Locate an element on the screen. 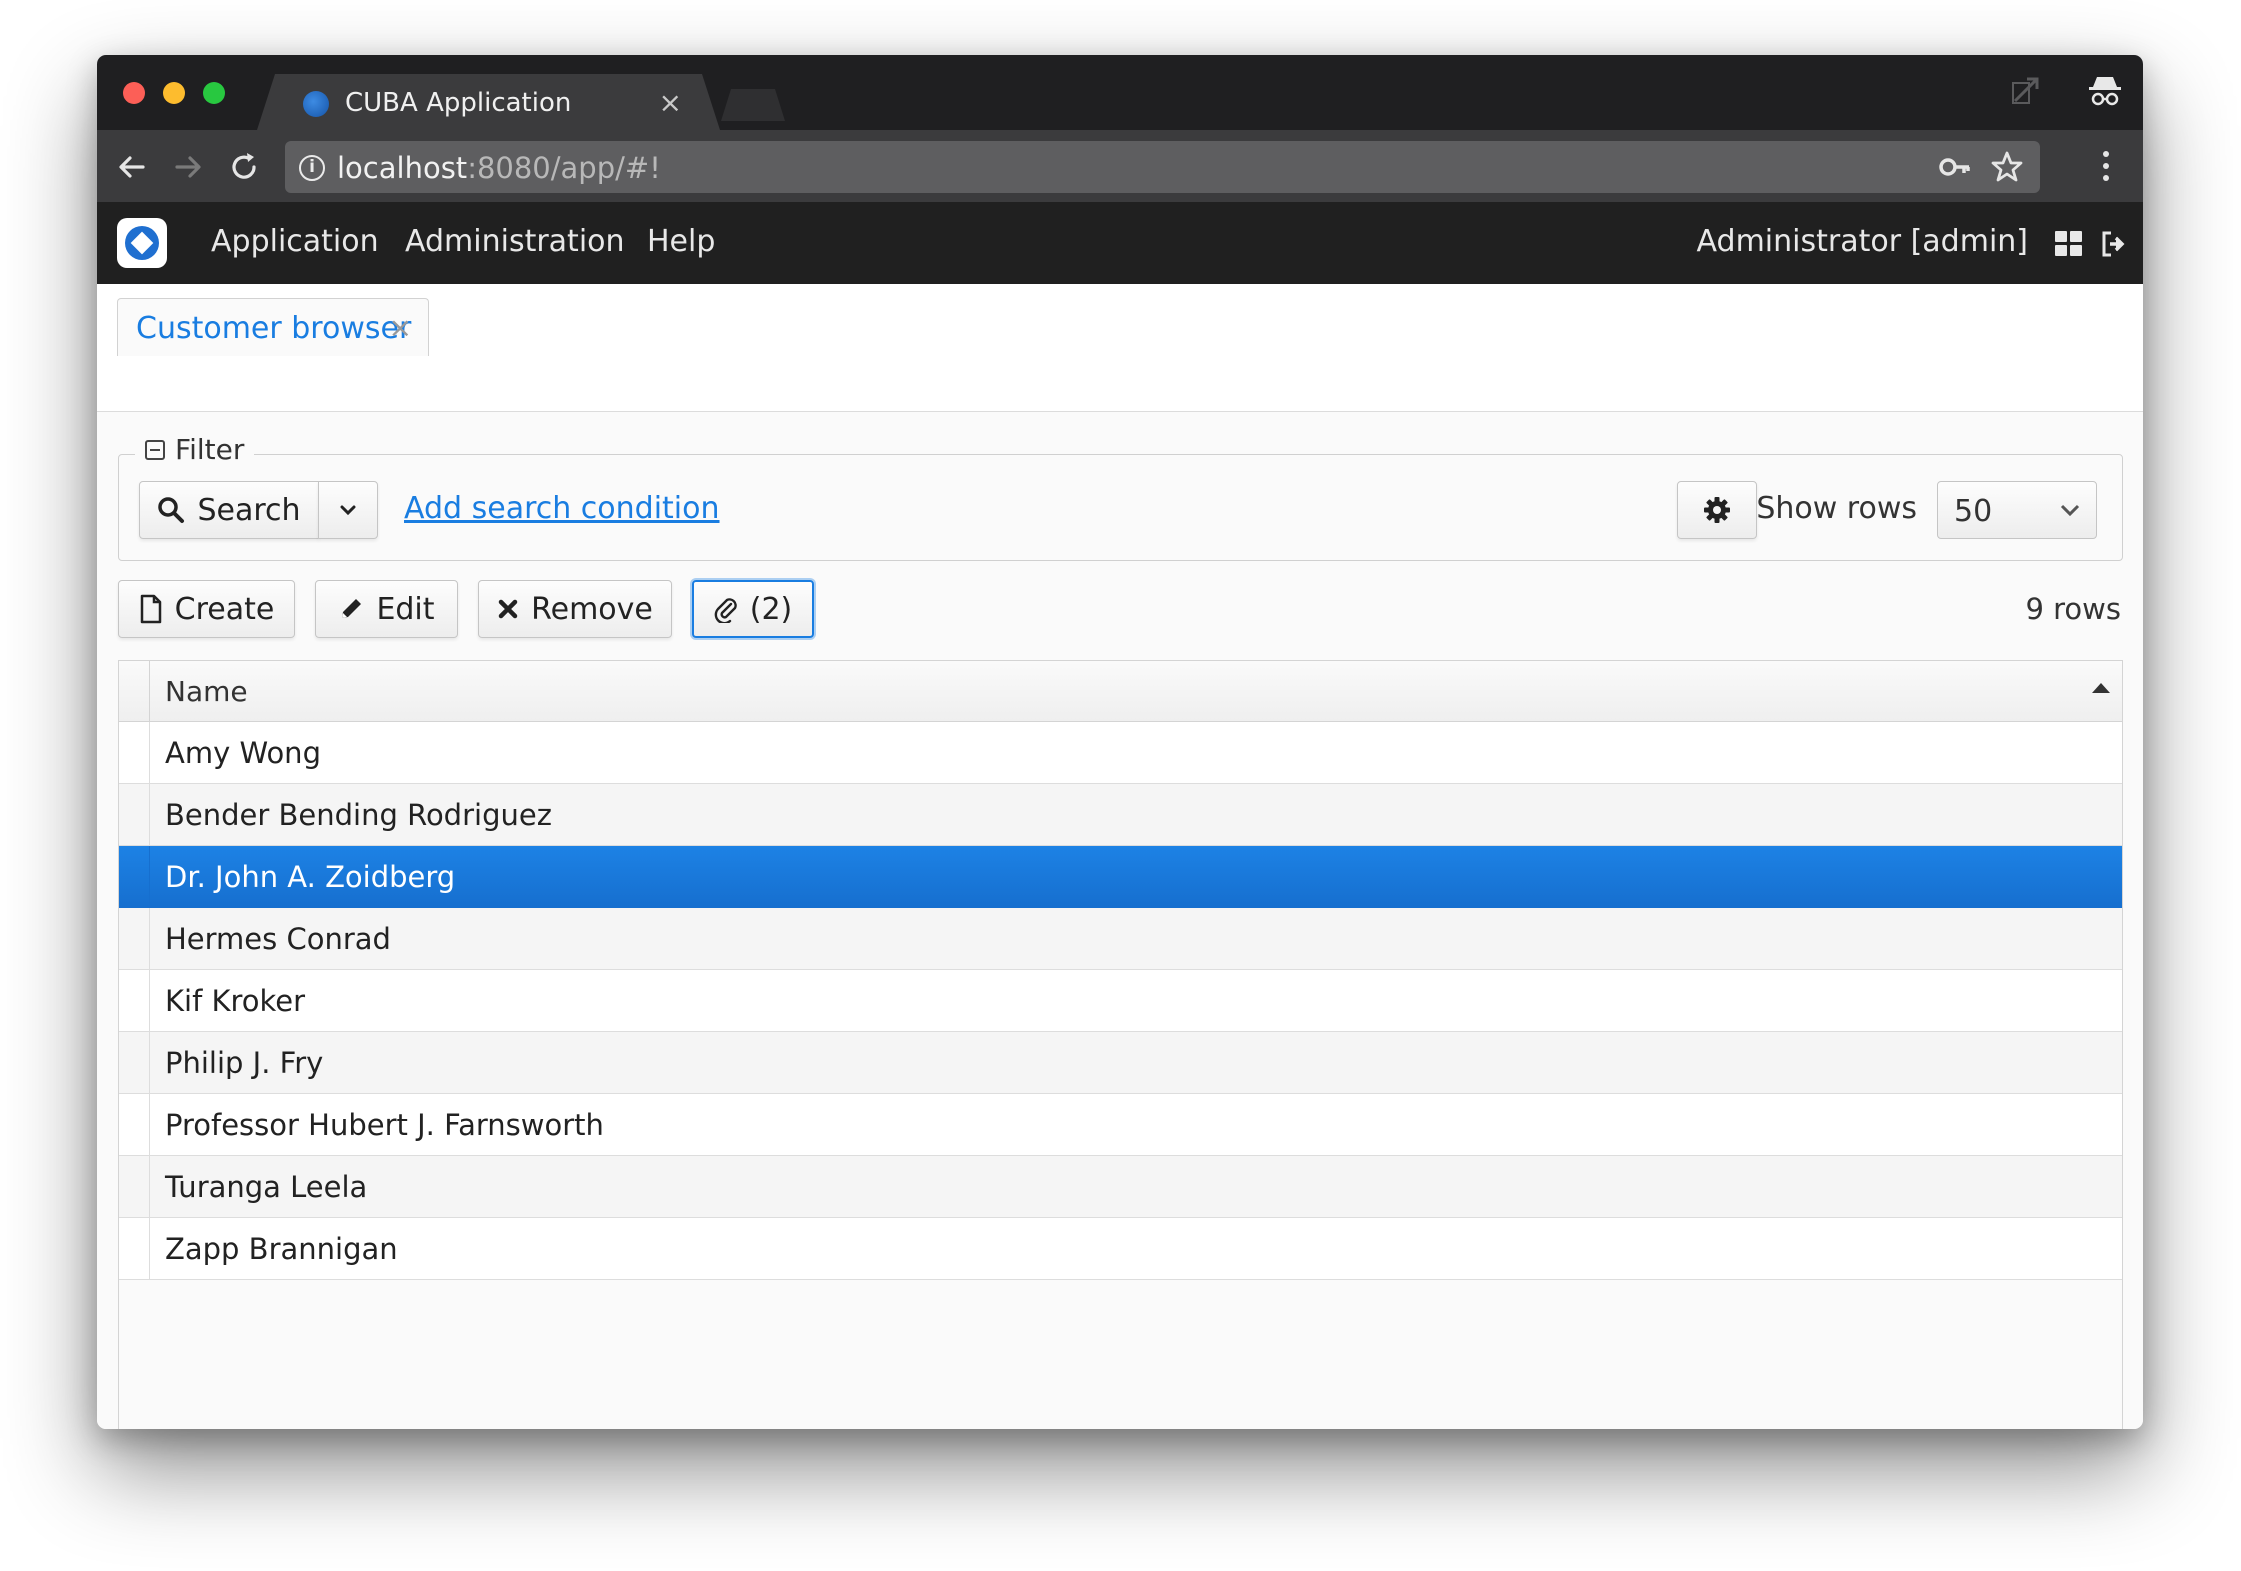  key-icon is located at coordinates (1955, 167).